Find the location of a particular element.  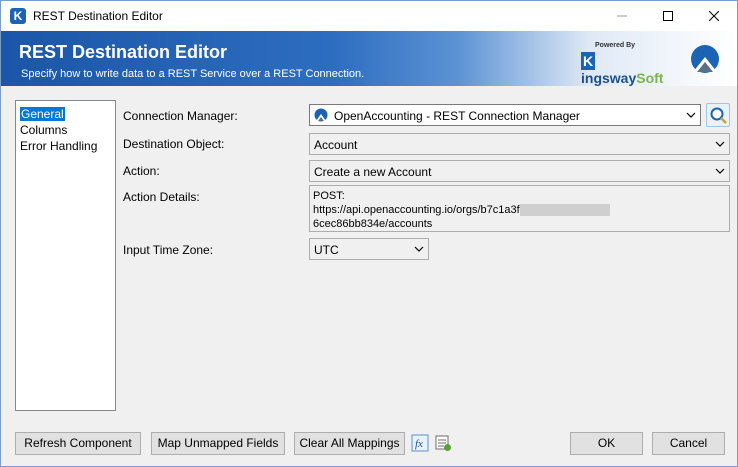

connection-icon is located at coordinates (321, 115).